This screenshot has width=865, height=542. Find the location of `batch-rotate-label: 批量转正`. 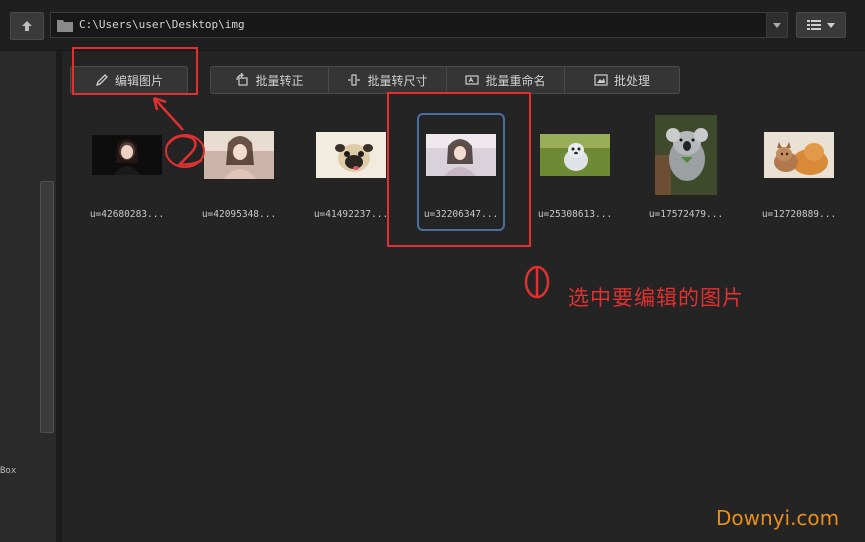

batch-rotate-label: 批量转正 is located at coordinates (279, 80).